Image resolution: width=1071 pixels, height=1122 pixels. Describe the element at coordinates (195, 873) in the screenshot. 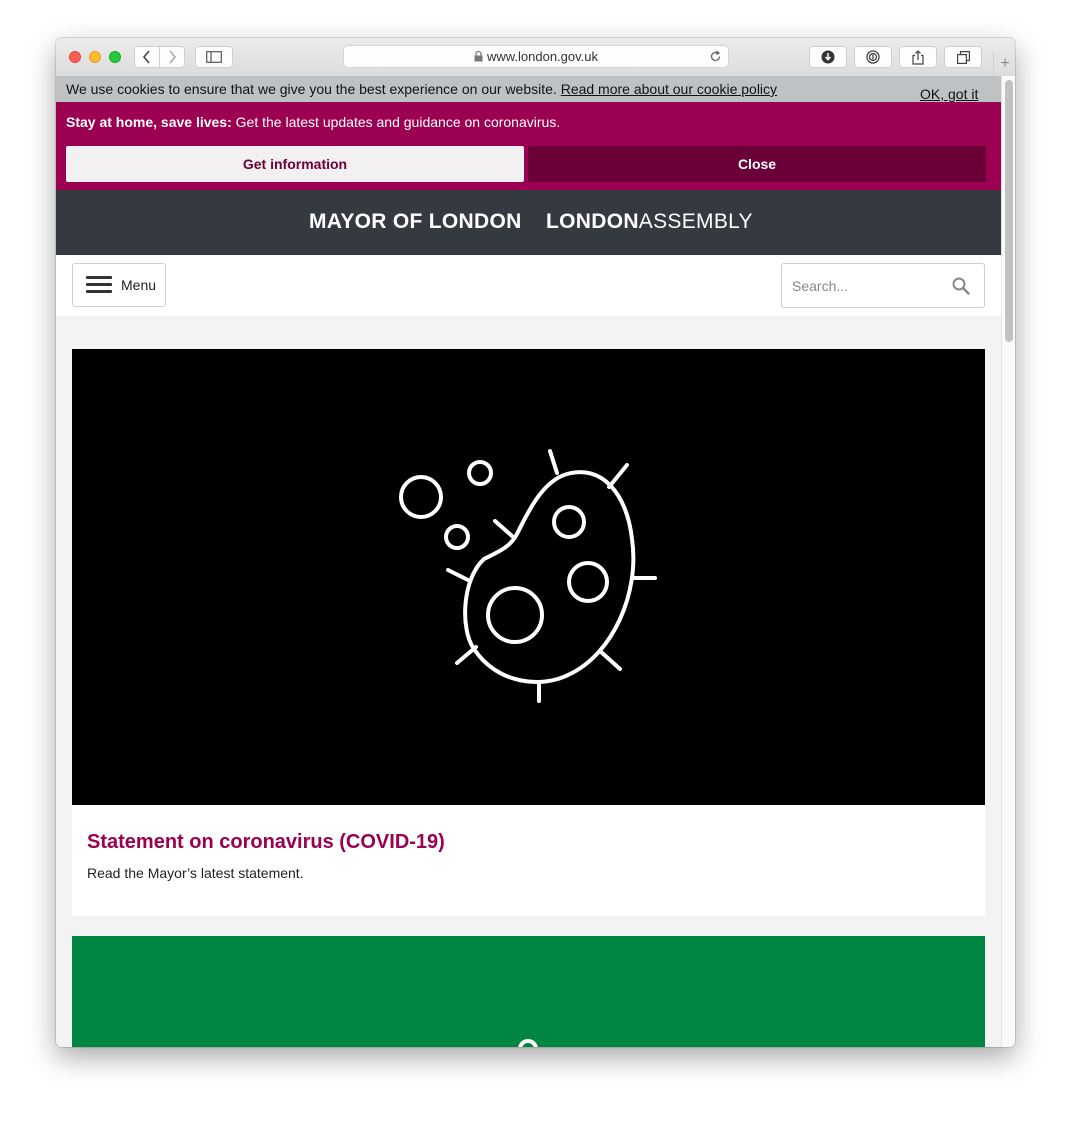

I see `card-description: Read the Mayor’s latest statement.` at that location.